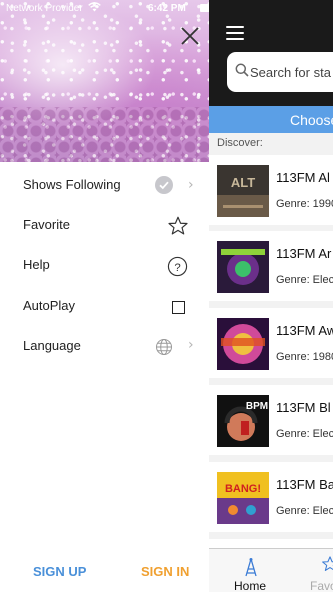 The height and width of the screenshot is (592, 333). What do you see at coordinates (271, 266) in the screenshot?
I see `station-list-item: 113FM Ar Genre: Elec` at bounding box center [271, 266].